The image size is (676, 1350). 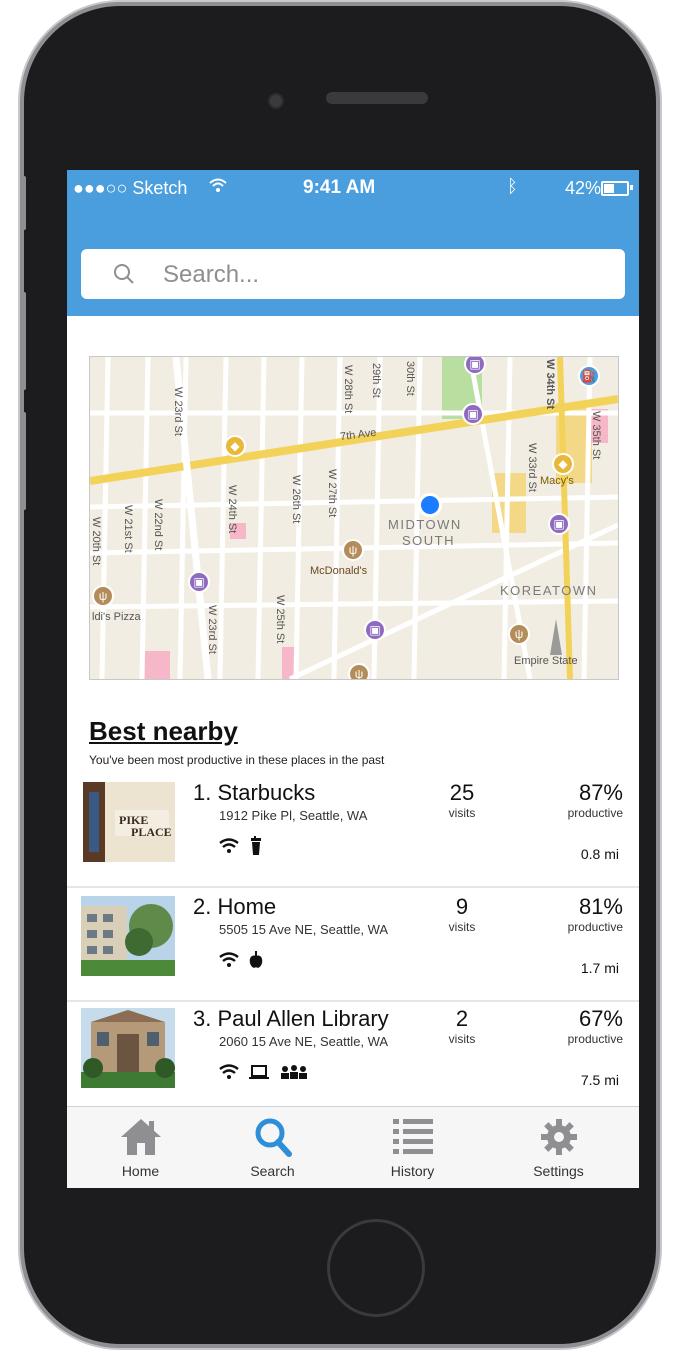 What do you see at coordinates (158, 525) in the screenshot?
I see `street-label: W 22nd St` at bounding box center [158, 525].